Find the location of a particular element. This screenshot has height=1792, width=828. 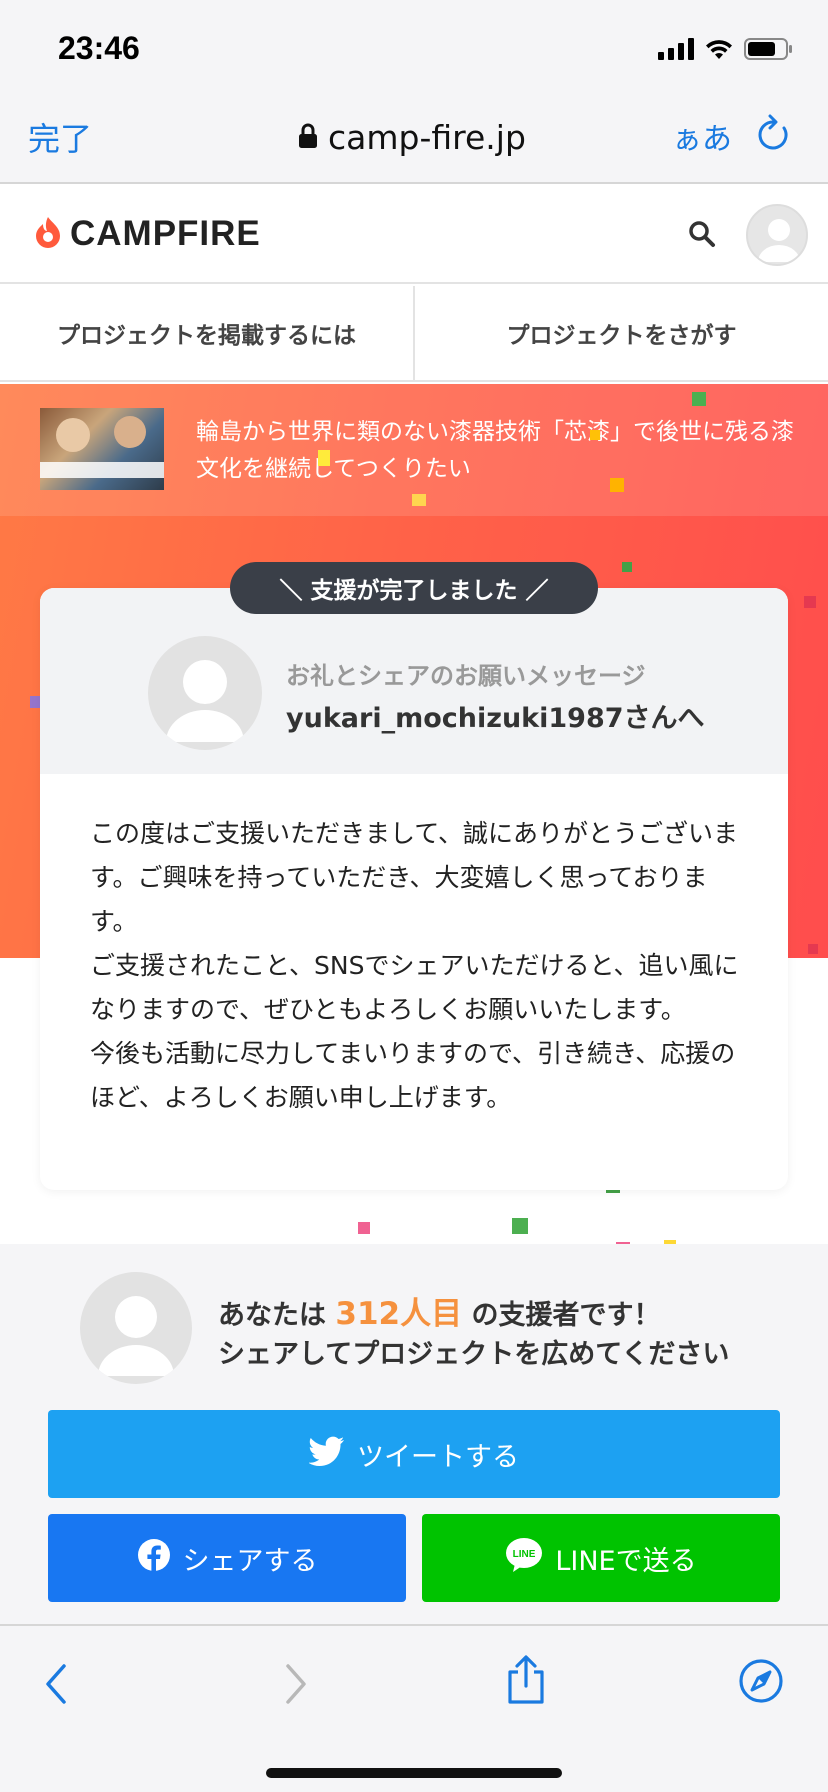

url-text: camp-fire.jp is located at coordinates (427, 137).